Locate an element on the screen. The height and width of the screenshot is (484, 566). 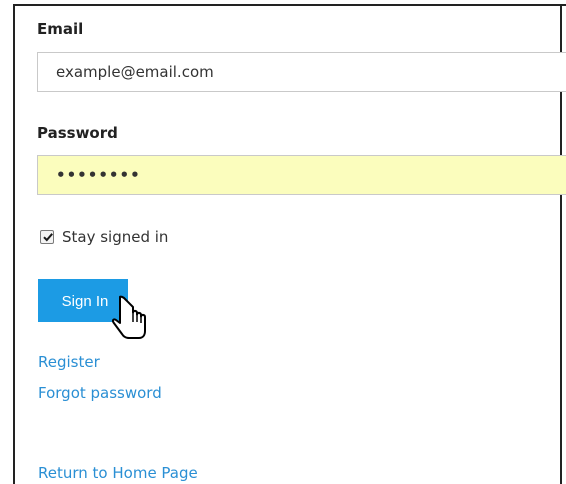
stay-signed-in-row: Stay signed in is located at coordinates (104, 237).